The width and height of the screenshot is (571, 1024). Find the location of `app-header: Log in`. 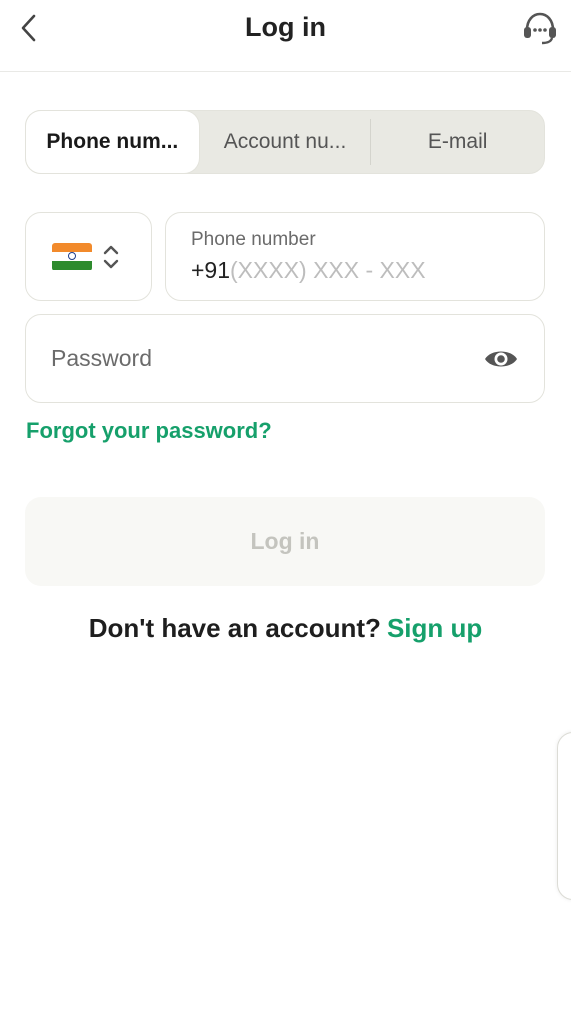

app-header: Log in is located at coordinates (285, 36).